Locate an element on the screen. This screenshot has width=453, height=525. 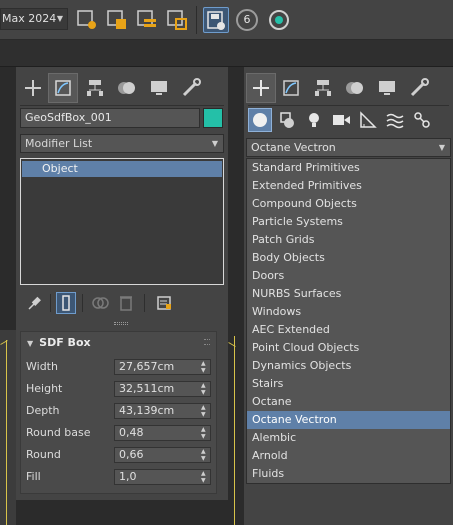
systems-icon is located at coordinates (422, 120).